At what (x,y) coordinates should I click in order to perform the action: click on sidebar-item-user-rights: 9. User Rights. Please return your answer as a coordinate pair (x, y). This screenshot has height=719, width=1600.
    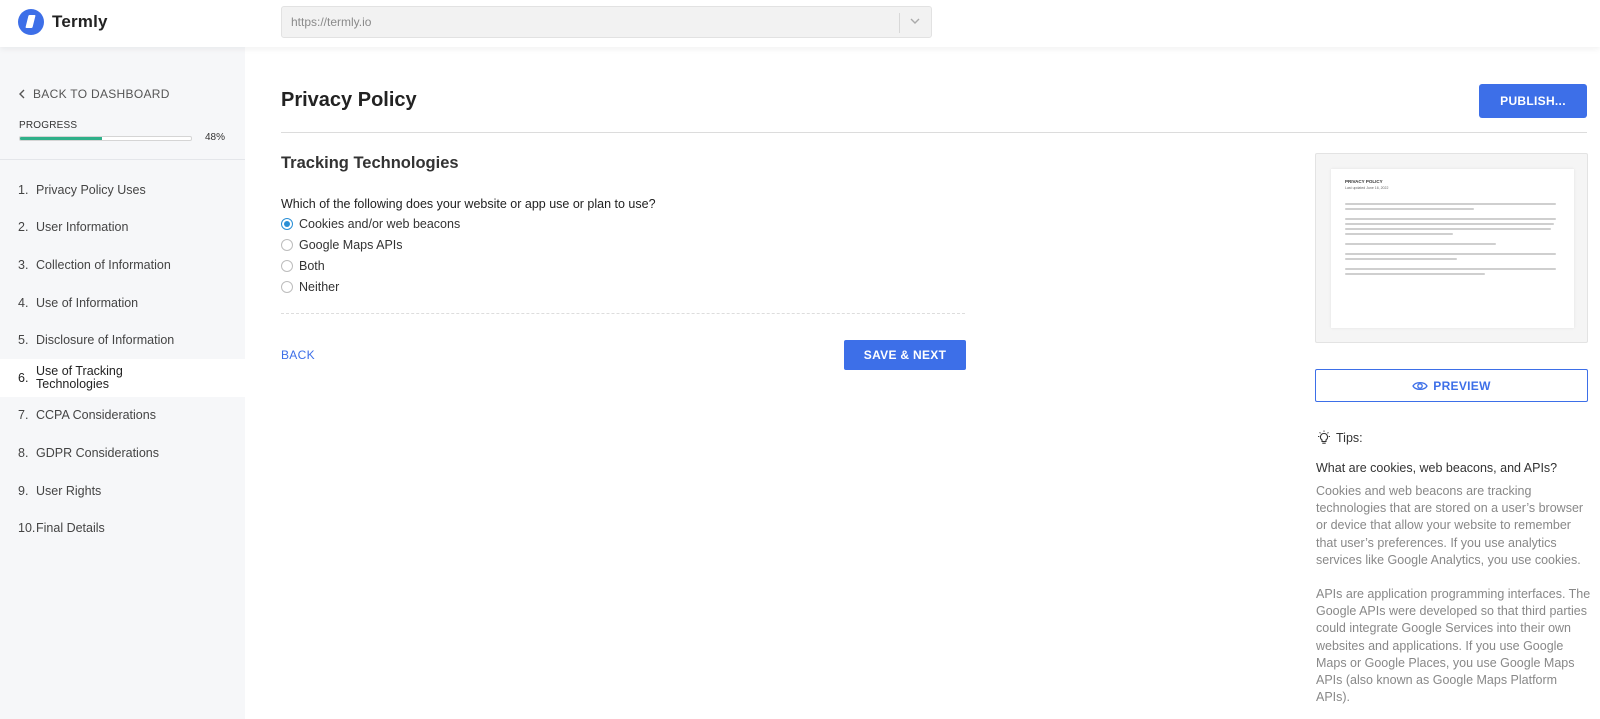
    Looking at the image, I should click on (122, 491).